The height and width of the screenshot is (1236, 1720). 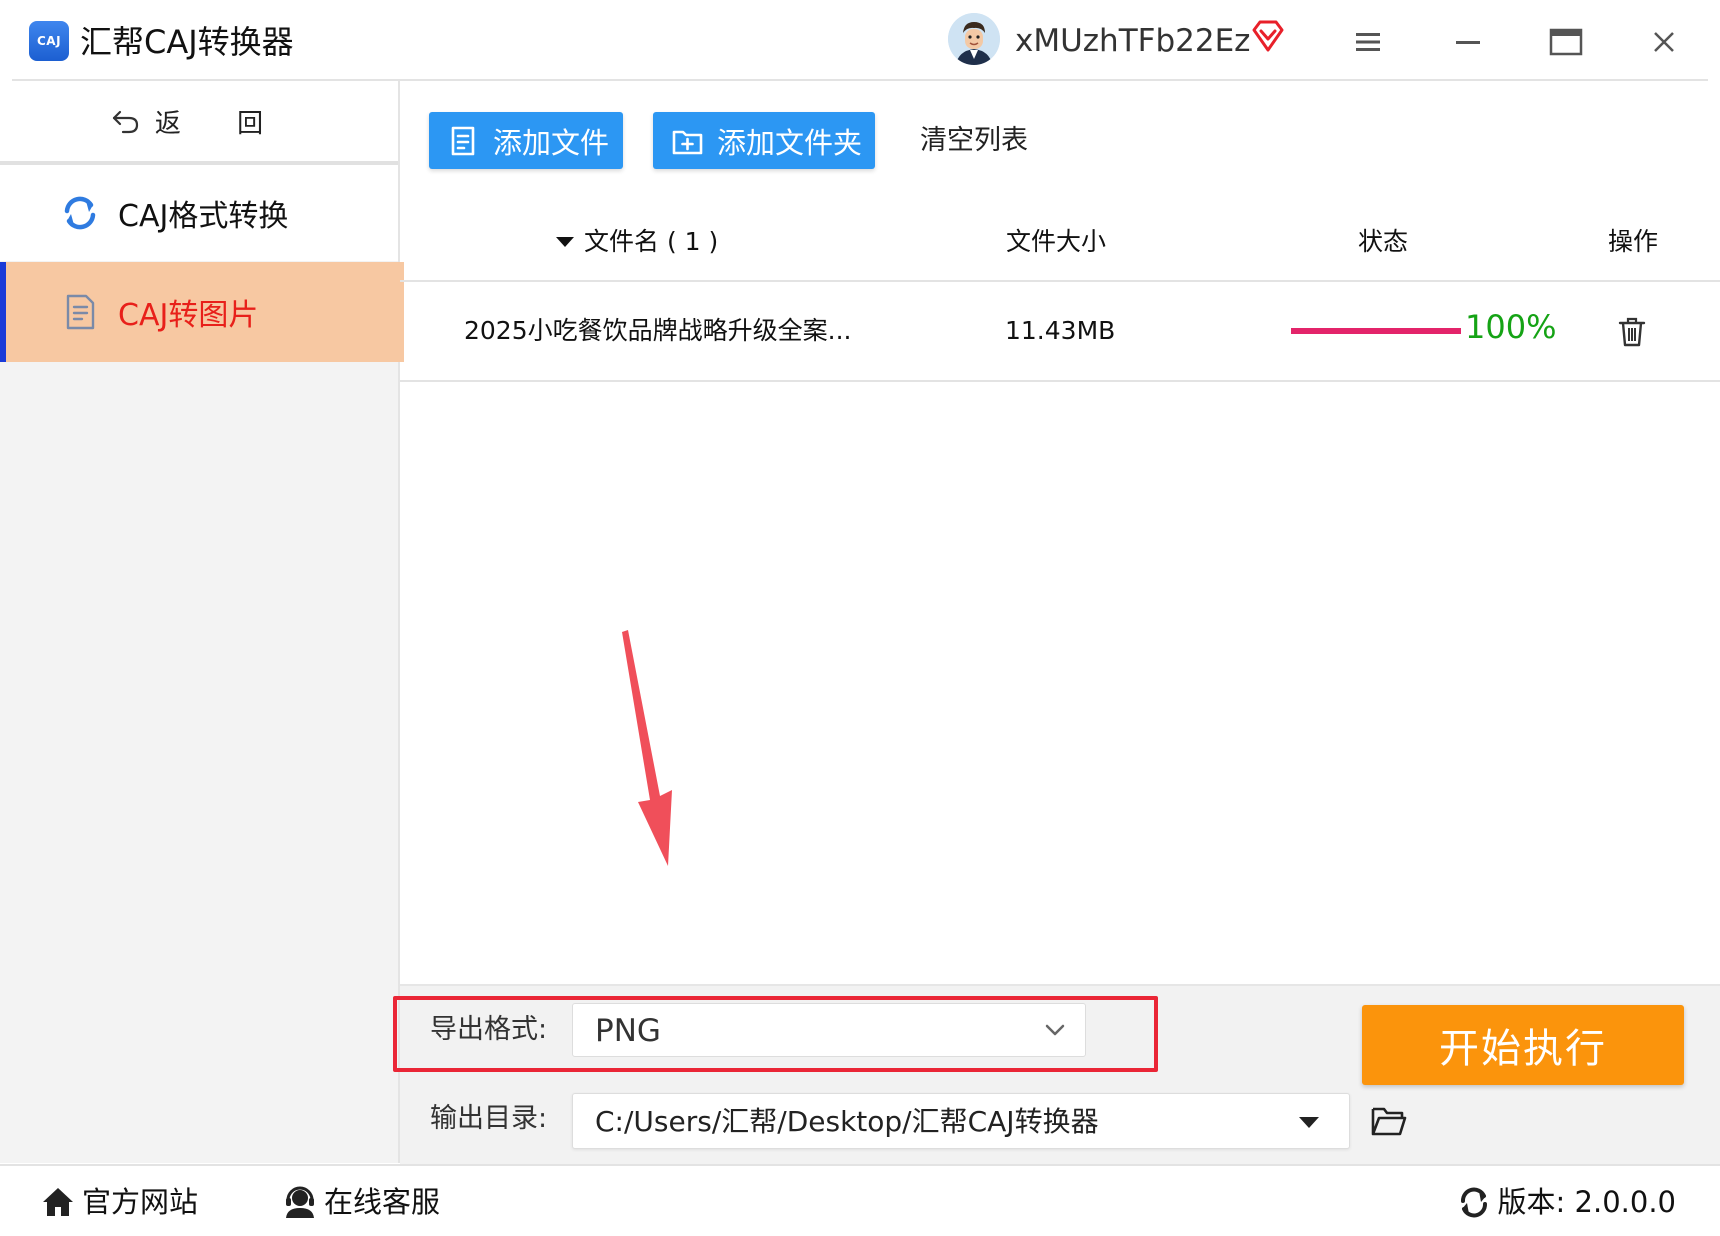 I want to click on footer: 官方网站 在线客服 版本: 2.0.0.0, so click(x=860, y=1200).